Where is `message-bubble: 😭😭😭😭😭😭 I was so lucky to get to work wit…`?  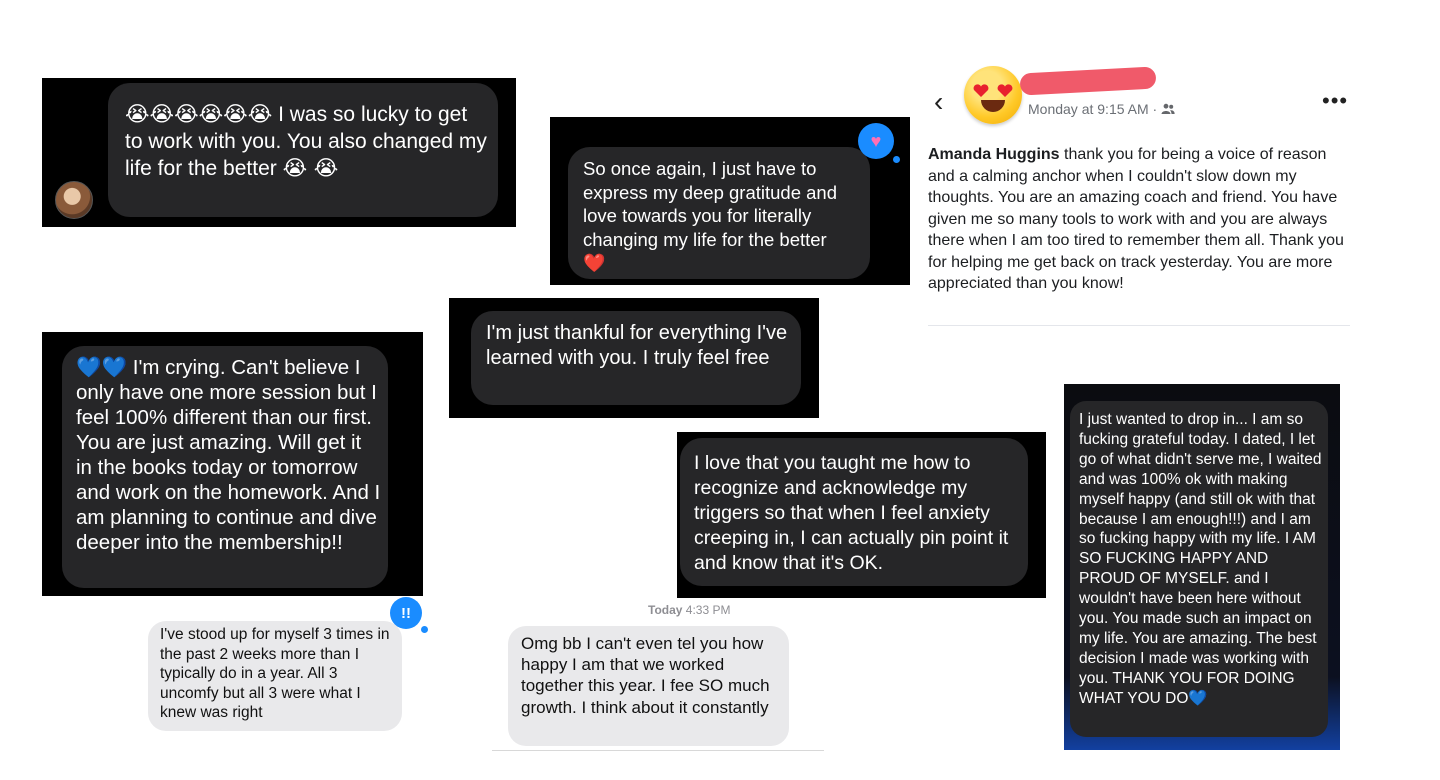
message-bubble: 😭😭😭😭😭😭 I was so lucky to get to work wit… is located at coordinates (303, 150).